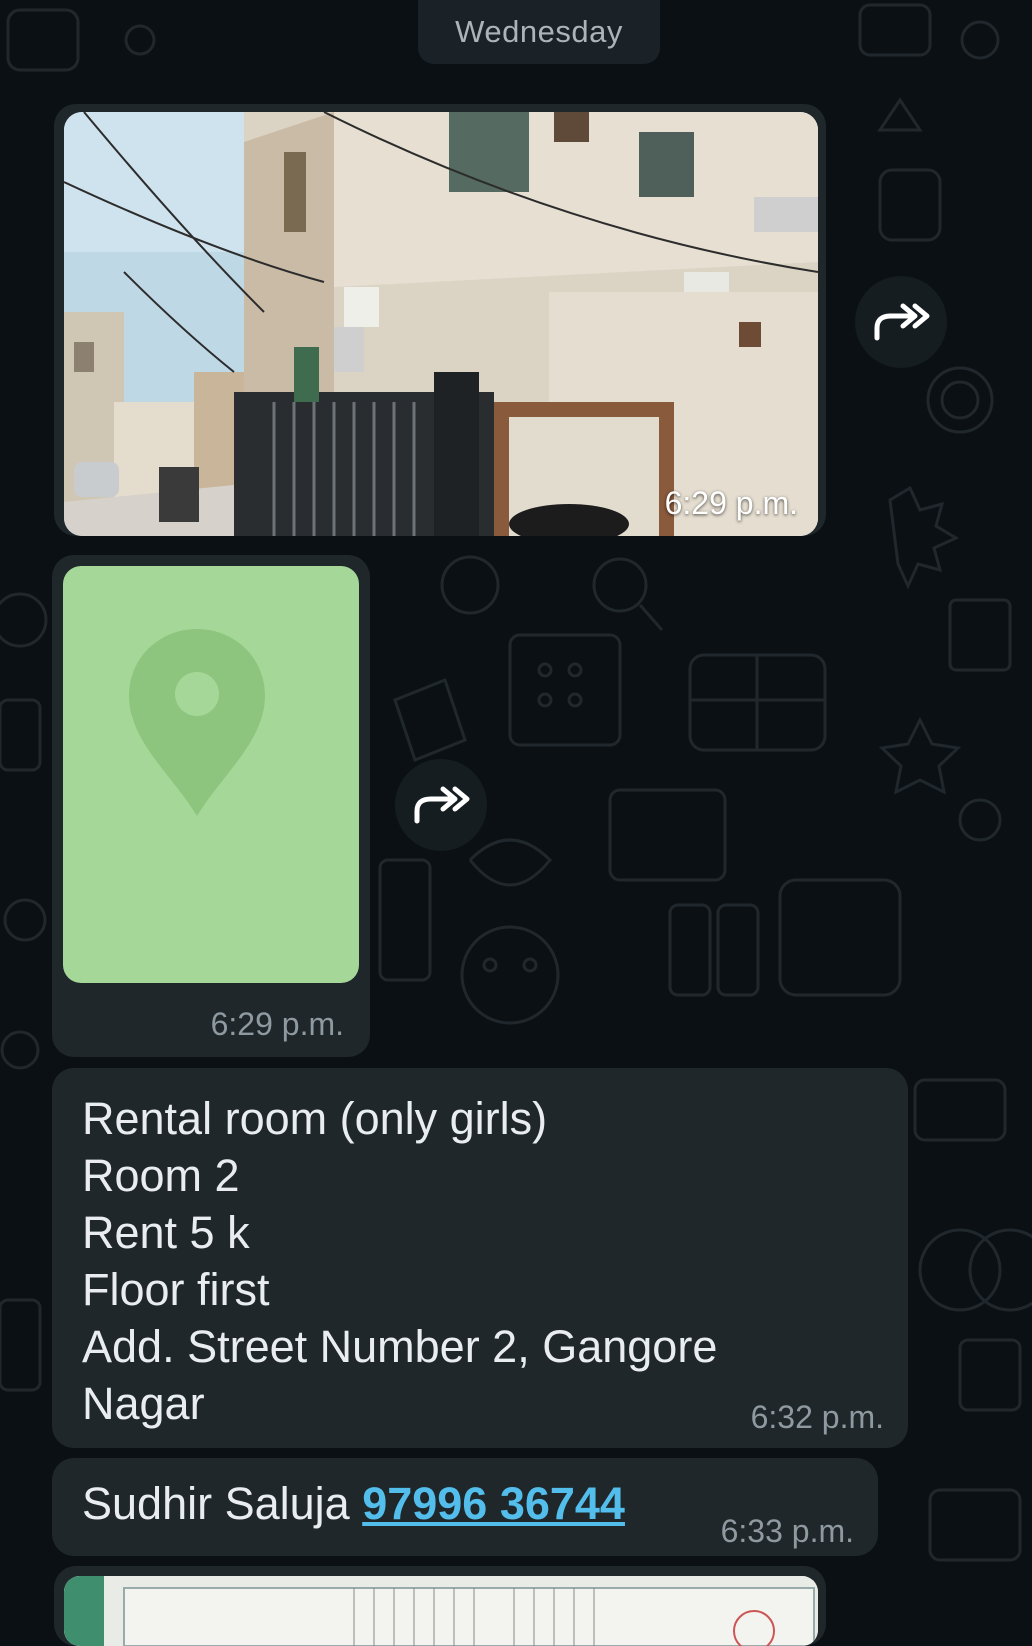 Image resolution: width=1032 pixels, height=1646 pixels. I want to click on message-body: Sudhir Saluja 97996 36744, so click(353, 1504).